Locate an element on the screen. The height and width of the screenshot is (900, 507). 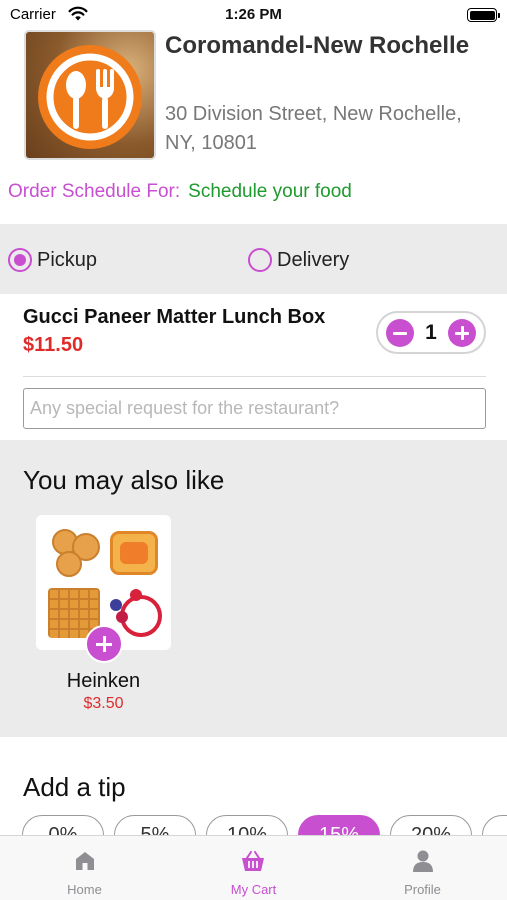
status-bar: Carrier 1:26 PM is located at coordinates (253, 15).